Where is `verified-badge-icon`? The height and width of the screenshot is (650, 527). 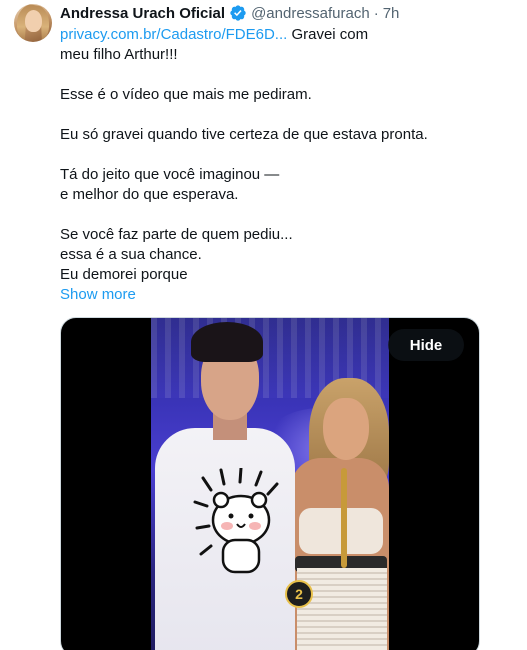
verified-badge-icon is located at coordinates (238, 13).